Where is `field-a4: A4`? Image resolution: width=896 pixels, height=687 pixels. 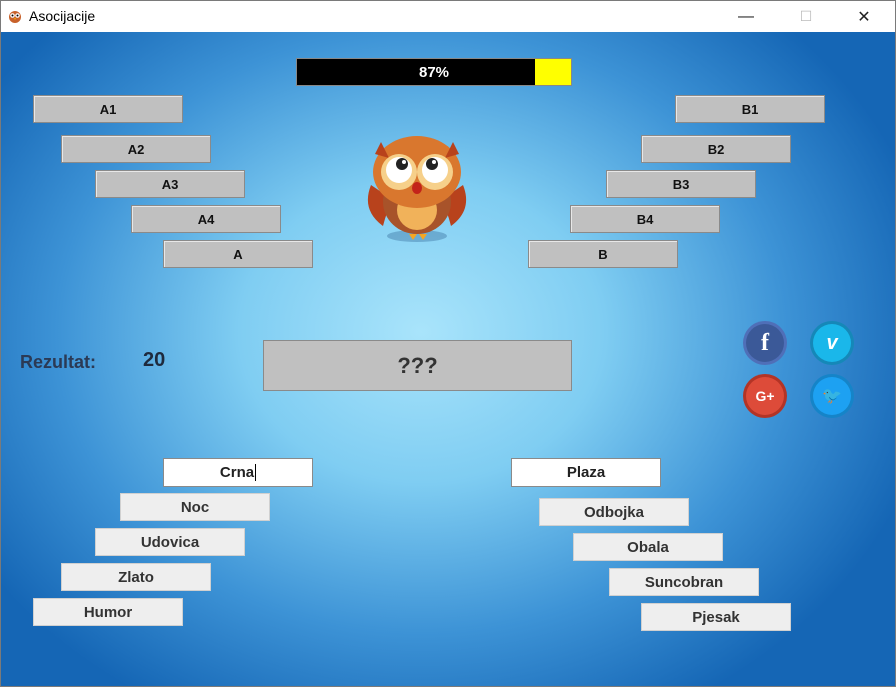
field-a4: A4 is located at coordinates (206, 219).